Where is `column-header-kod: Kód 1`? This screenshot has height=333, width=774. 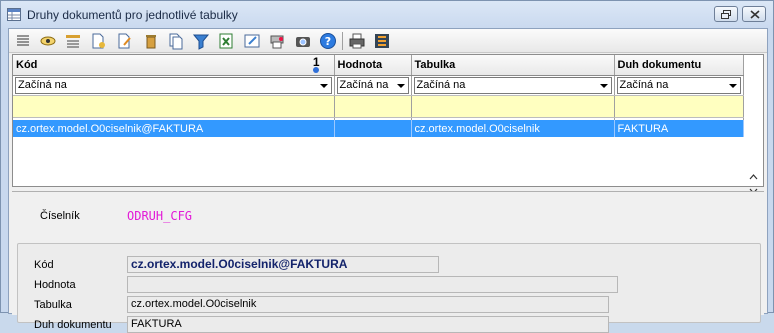
column-header-kod: Kód 1 is located at coordinates (174, 65).